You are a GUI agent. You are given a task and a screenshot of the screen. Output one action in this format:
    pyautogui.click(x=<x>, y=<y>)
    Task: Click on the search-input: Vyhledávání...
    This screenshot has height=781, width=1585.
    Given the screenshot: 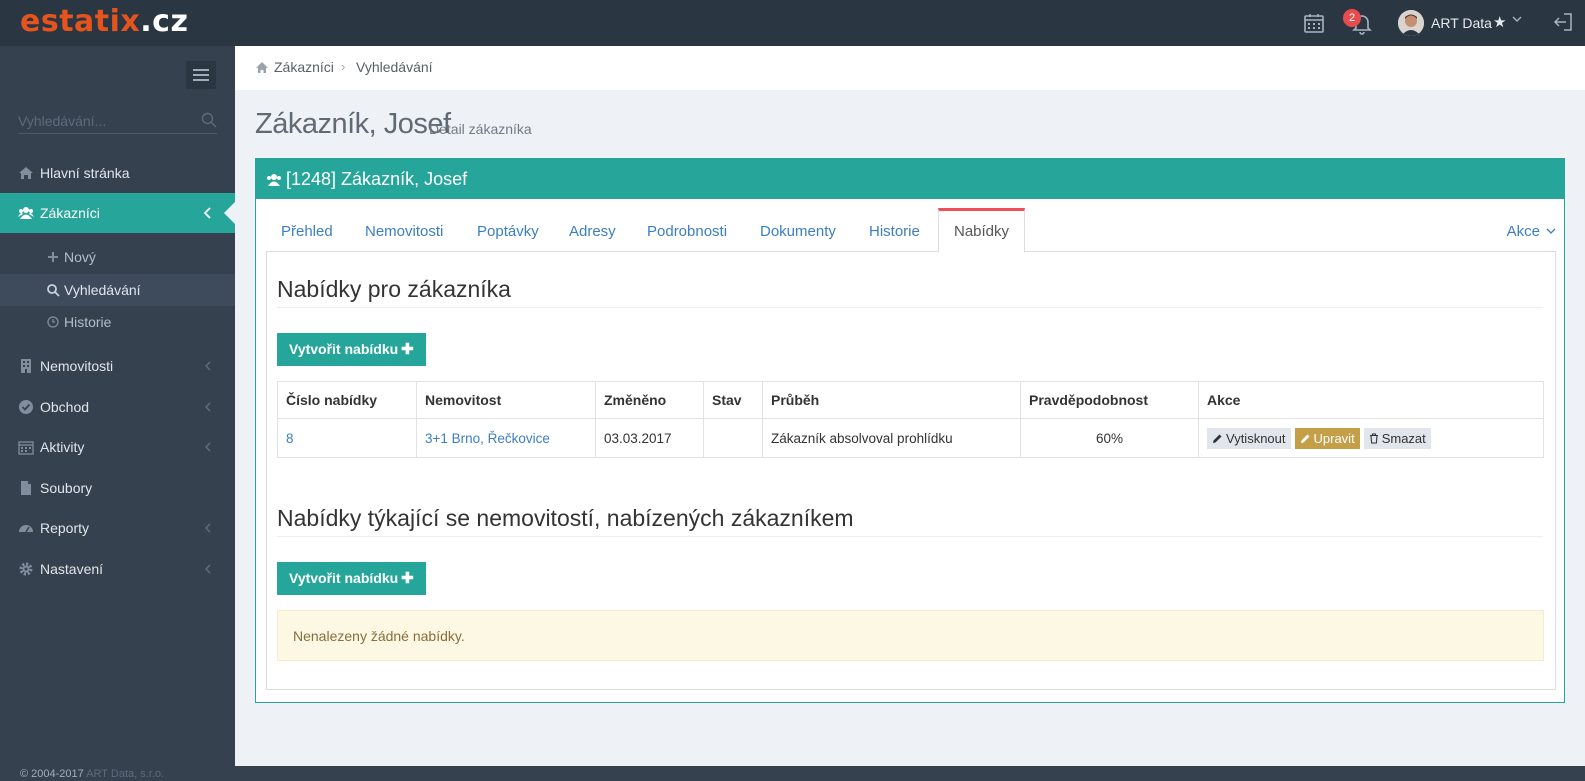 What is the action you would take?
    pyautogui.click(x=62, y=121)
    